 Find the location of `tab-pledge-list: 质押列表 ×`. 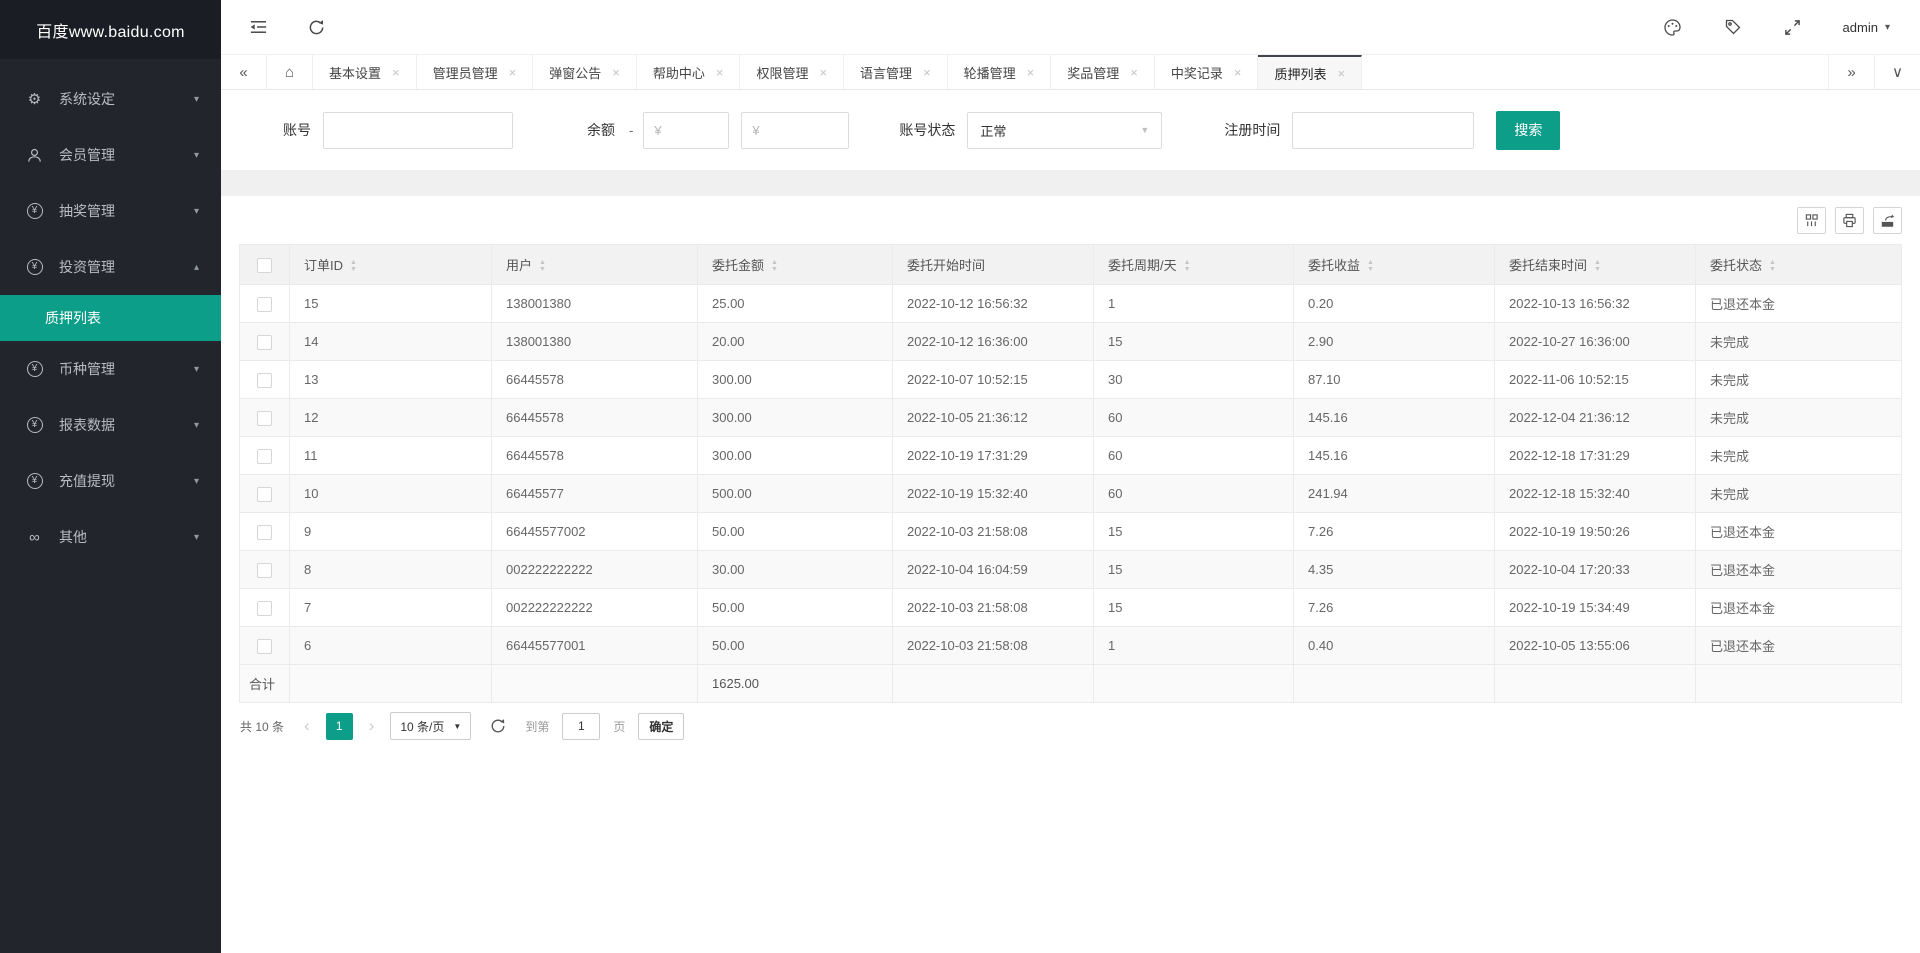

tab-pledge-list: 质押列表 × is located at coordinates (1310, 72).